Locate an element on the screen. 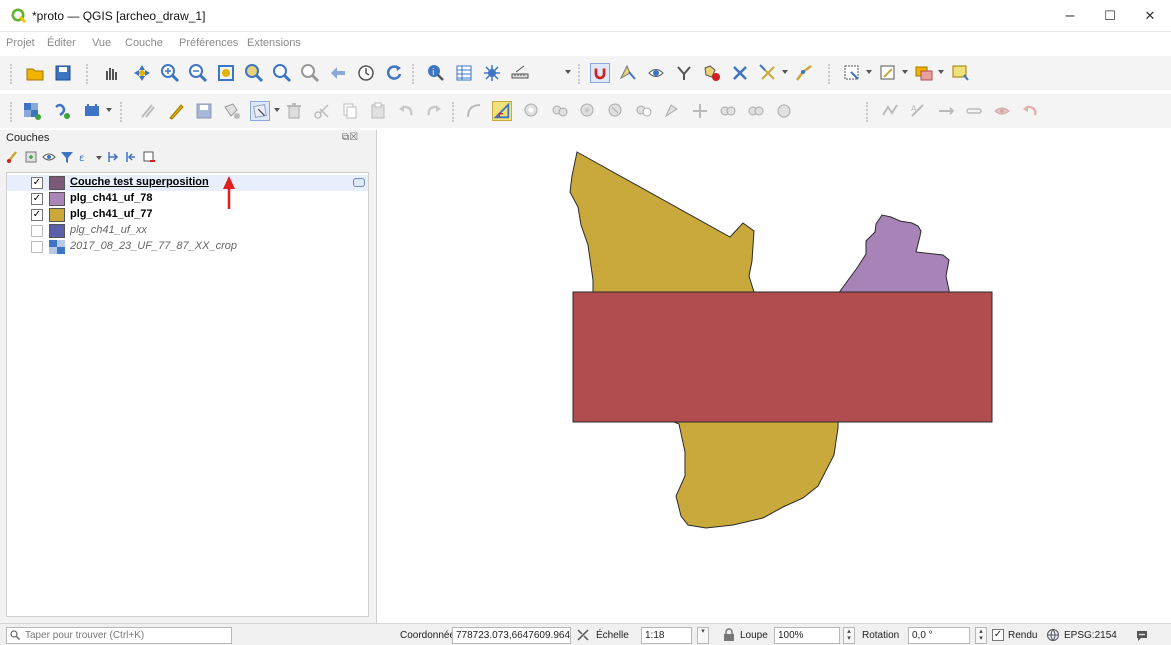 Image resolution: width=1171 pixels, height=645 pixels. zoom-native-icon is located at coordinates (310, 73).